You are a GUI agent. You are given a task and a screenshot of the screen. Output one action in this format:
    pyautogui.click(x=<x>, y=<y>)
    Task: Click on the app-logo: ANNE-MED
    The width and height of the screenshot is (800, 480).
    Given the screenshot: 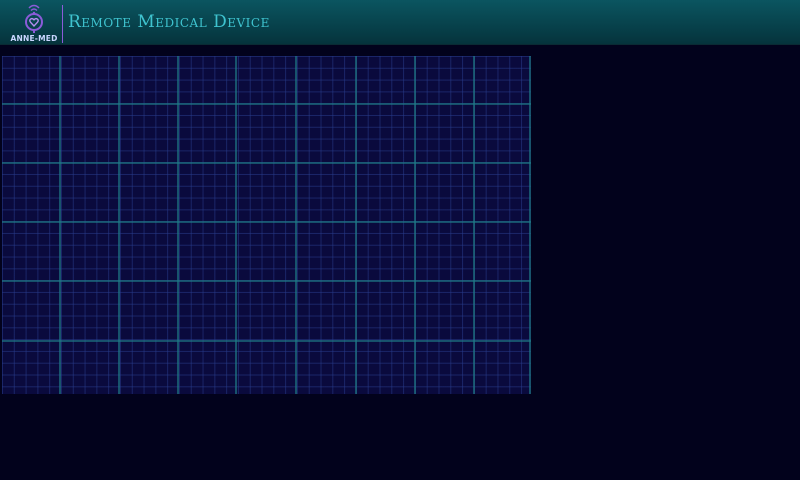 What is the action you would take?
    pyautogui.click(x=34, y=23)
    